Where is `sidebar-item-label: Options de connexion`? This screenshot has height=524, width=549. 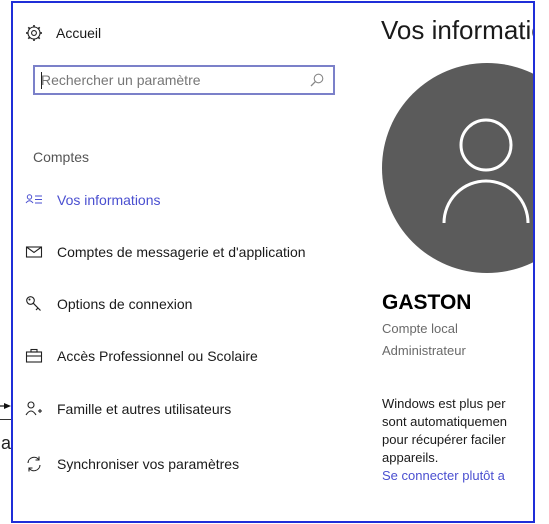
sidebar-item-label: Options de connexion is located at coordinates (125, 304).